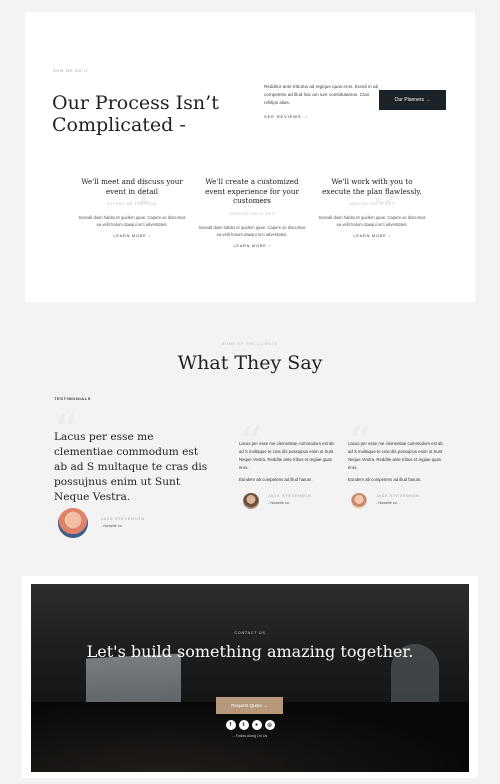  What do you see at coordinates (230, 725) in the screenshot?
I see `facebook-icon: f` at bounding box center [230, 725].